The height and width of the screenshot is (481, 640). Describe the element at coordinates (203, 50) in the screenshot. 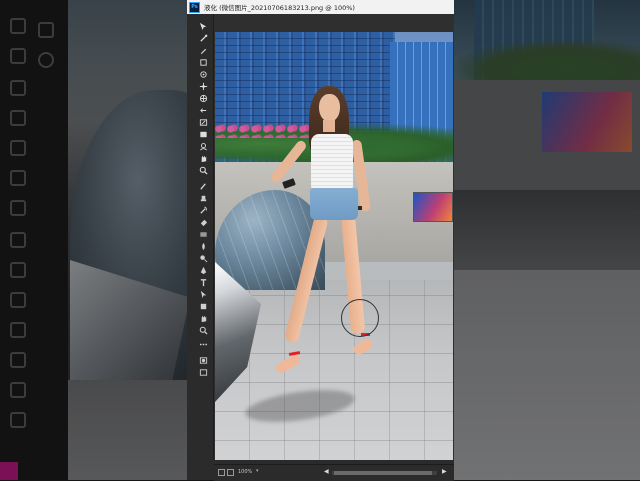

I see `reconstruct-icon` at that location.